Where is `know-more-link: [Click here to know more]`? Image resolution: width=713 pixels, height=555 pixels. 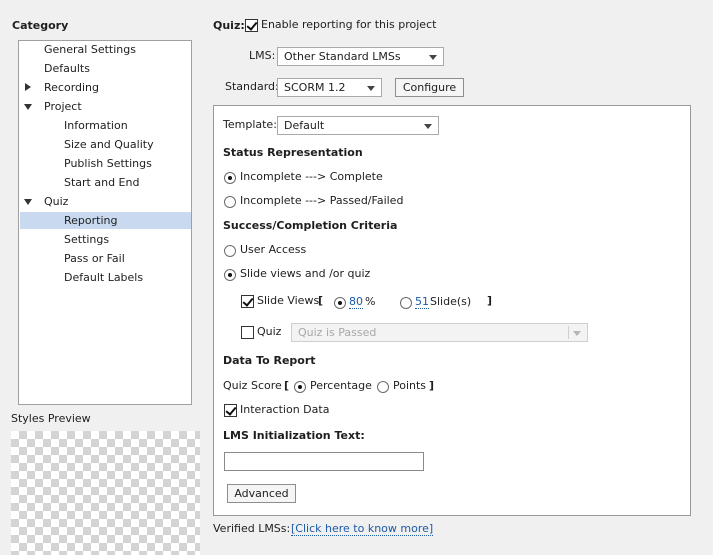 know-more-link: [Click here to know more] is located at coordinates (362, 529).